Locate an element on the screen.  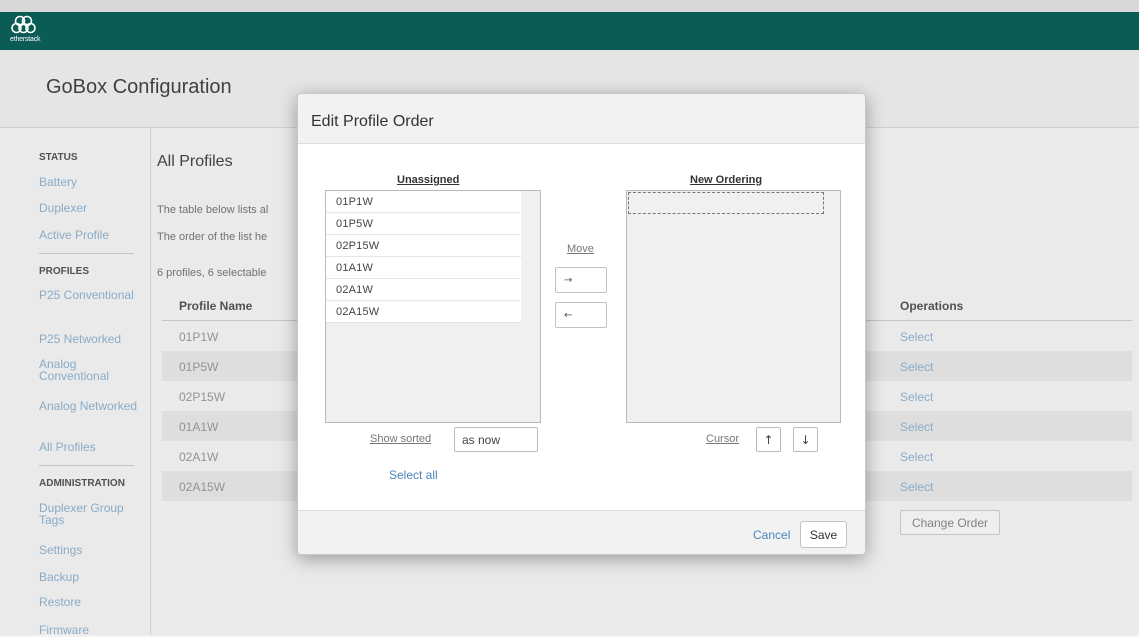
unassigned-title: Unassigned is located at coordinates (428, 180).